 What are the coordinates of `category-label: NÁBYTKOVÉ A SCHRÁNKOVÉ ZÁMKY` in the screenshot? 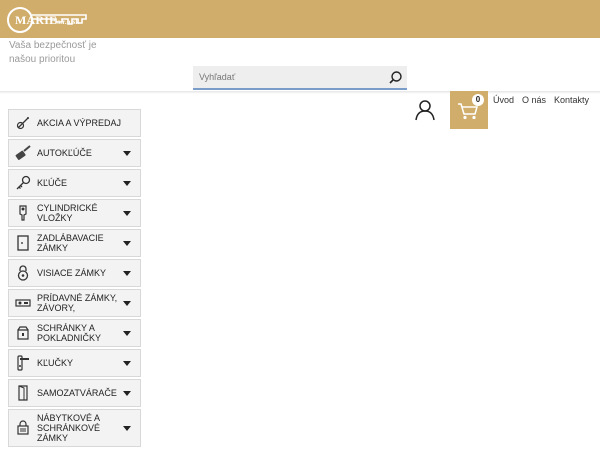 It's located at (69, 428).